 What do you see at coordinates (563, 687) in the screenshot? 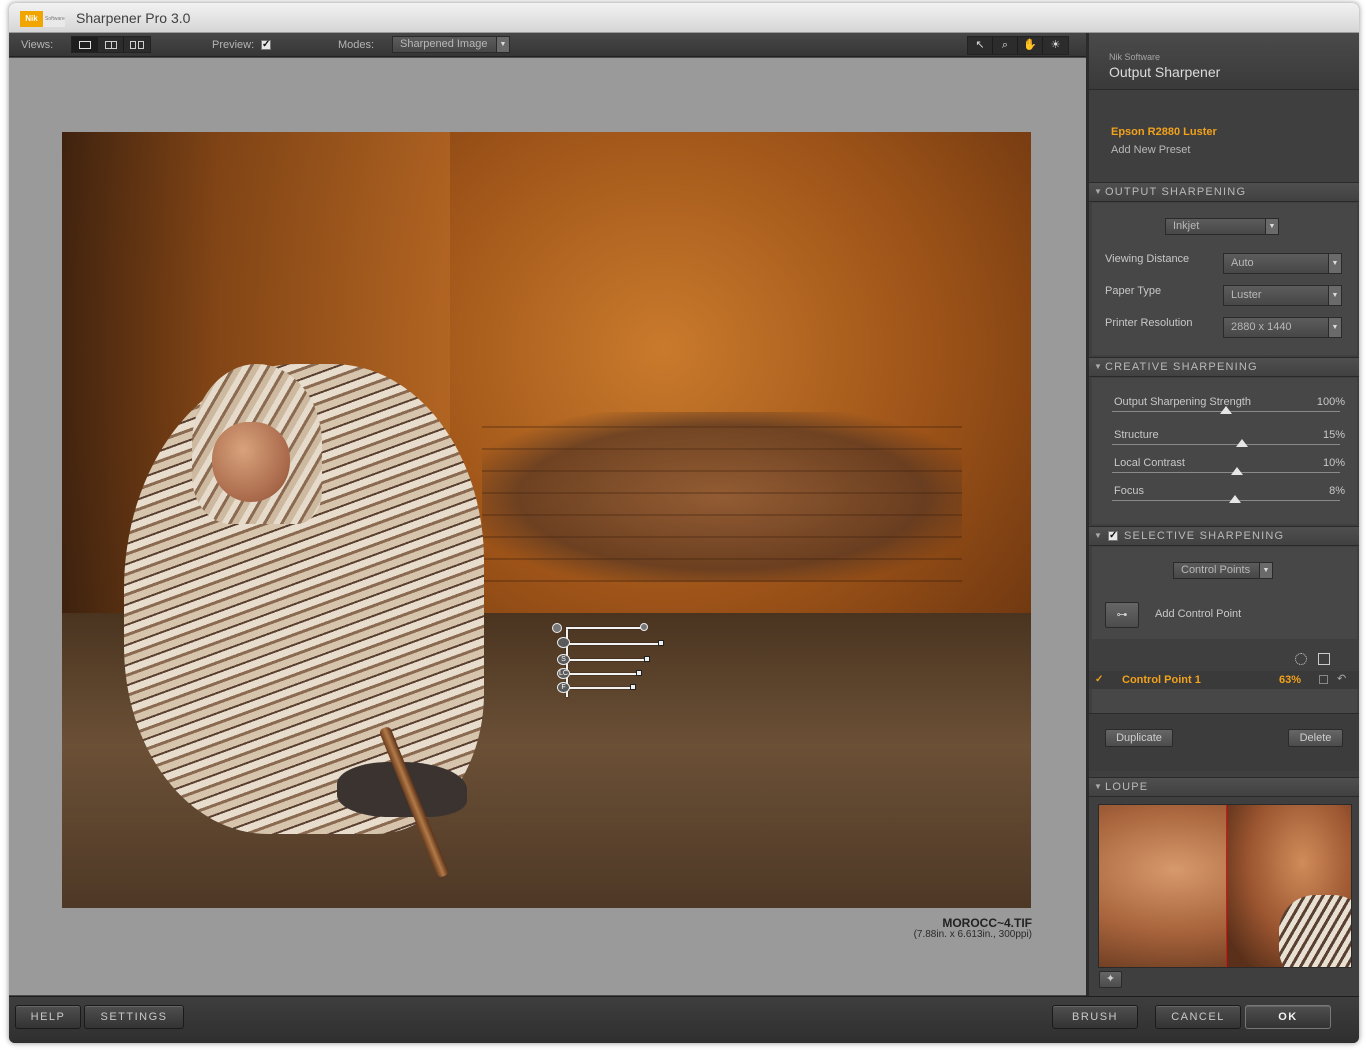
I see `focus-tab: F` at bounding box center [563, 687].